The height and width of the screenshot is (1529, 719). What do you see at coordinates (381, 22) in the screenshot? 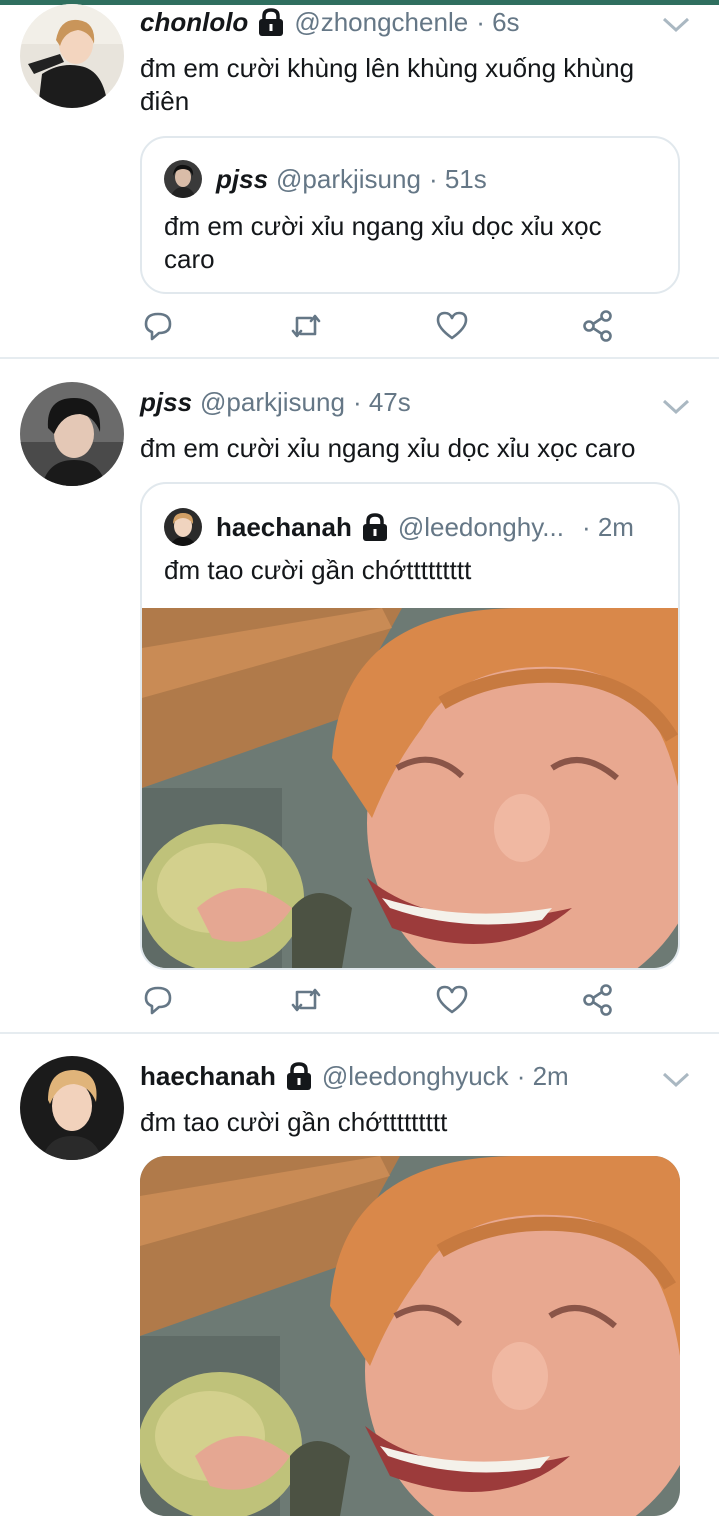
I see `user-handle: @zhongchenle` at bounding box center [381, 22].